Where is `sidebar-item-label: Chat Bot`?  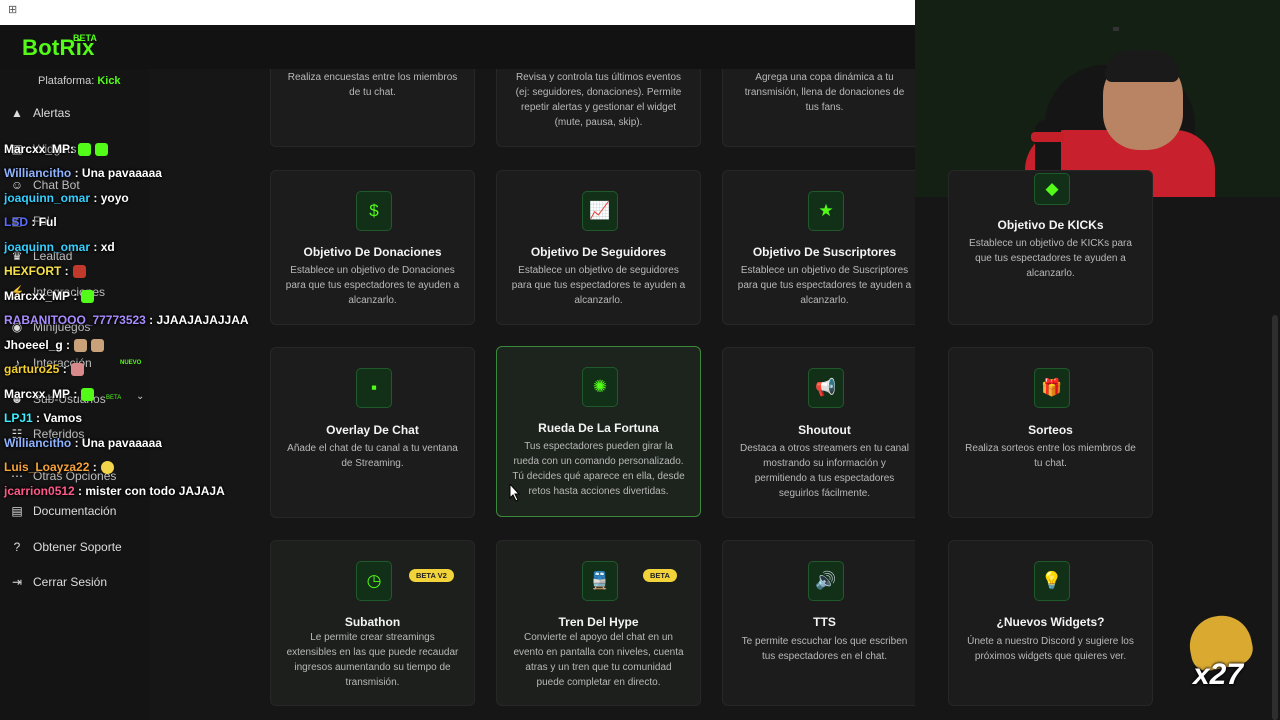
sidebar-item-label: Chat Bot is located at coordinates (56, 185).